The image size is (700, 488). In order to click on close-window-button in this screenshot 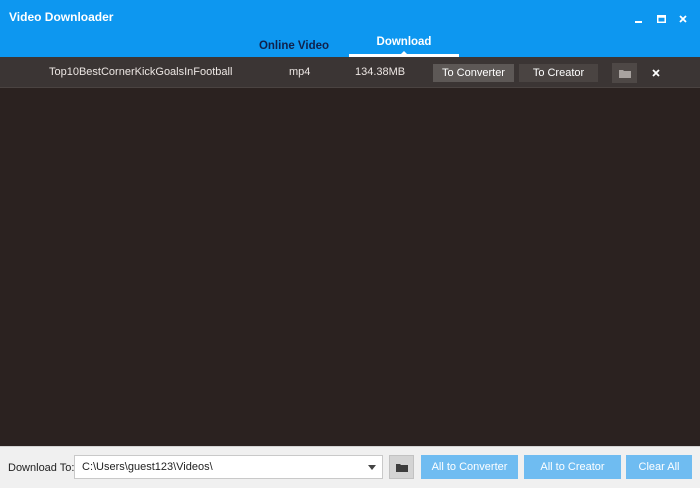, I will do `click(683, 19)`.